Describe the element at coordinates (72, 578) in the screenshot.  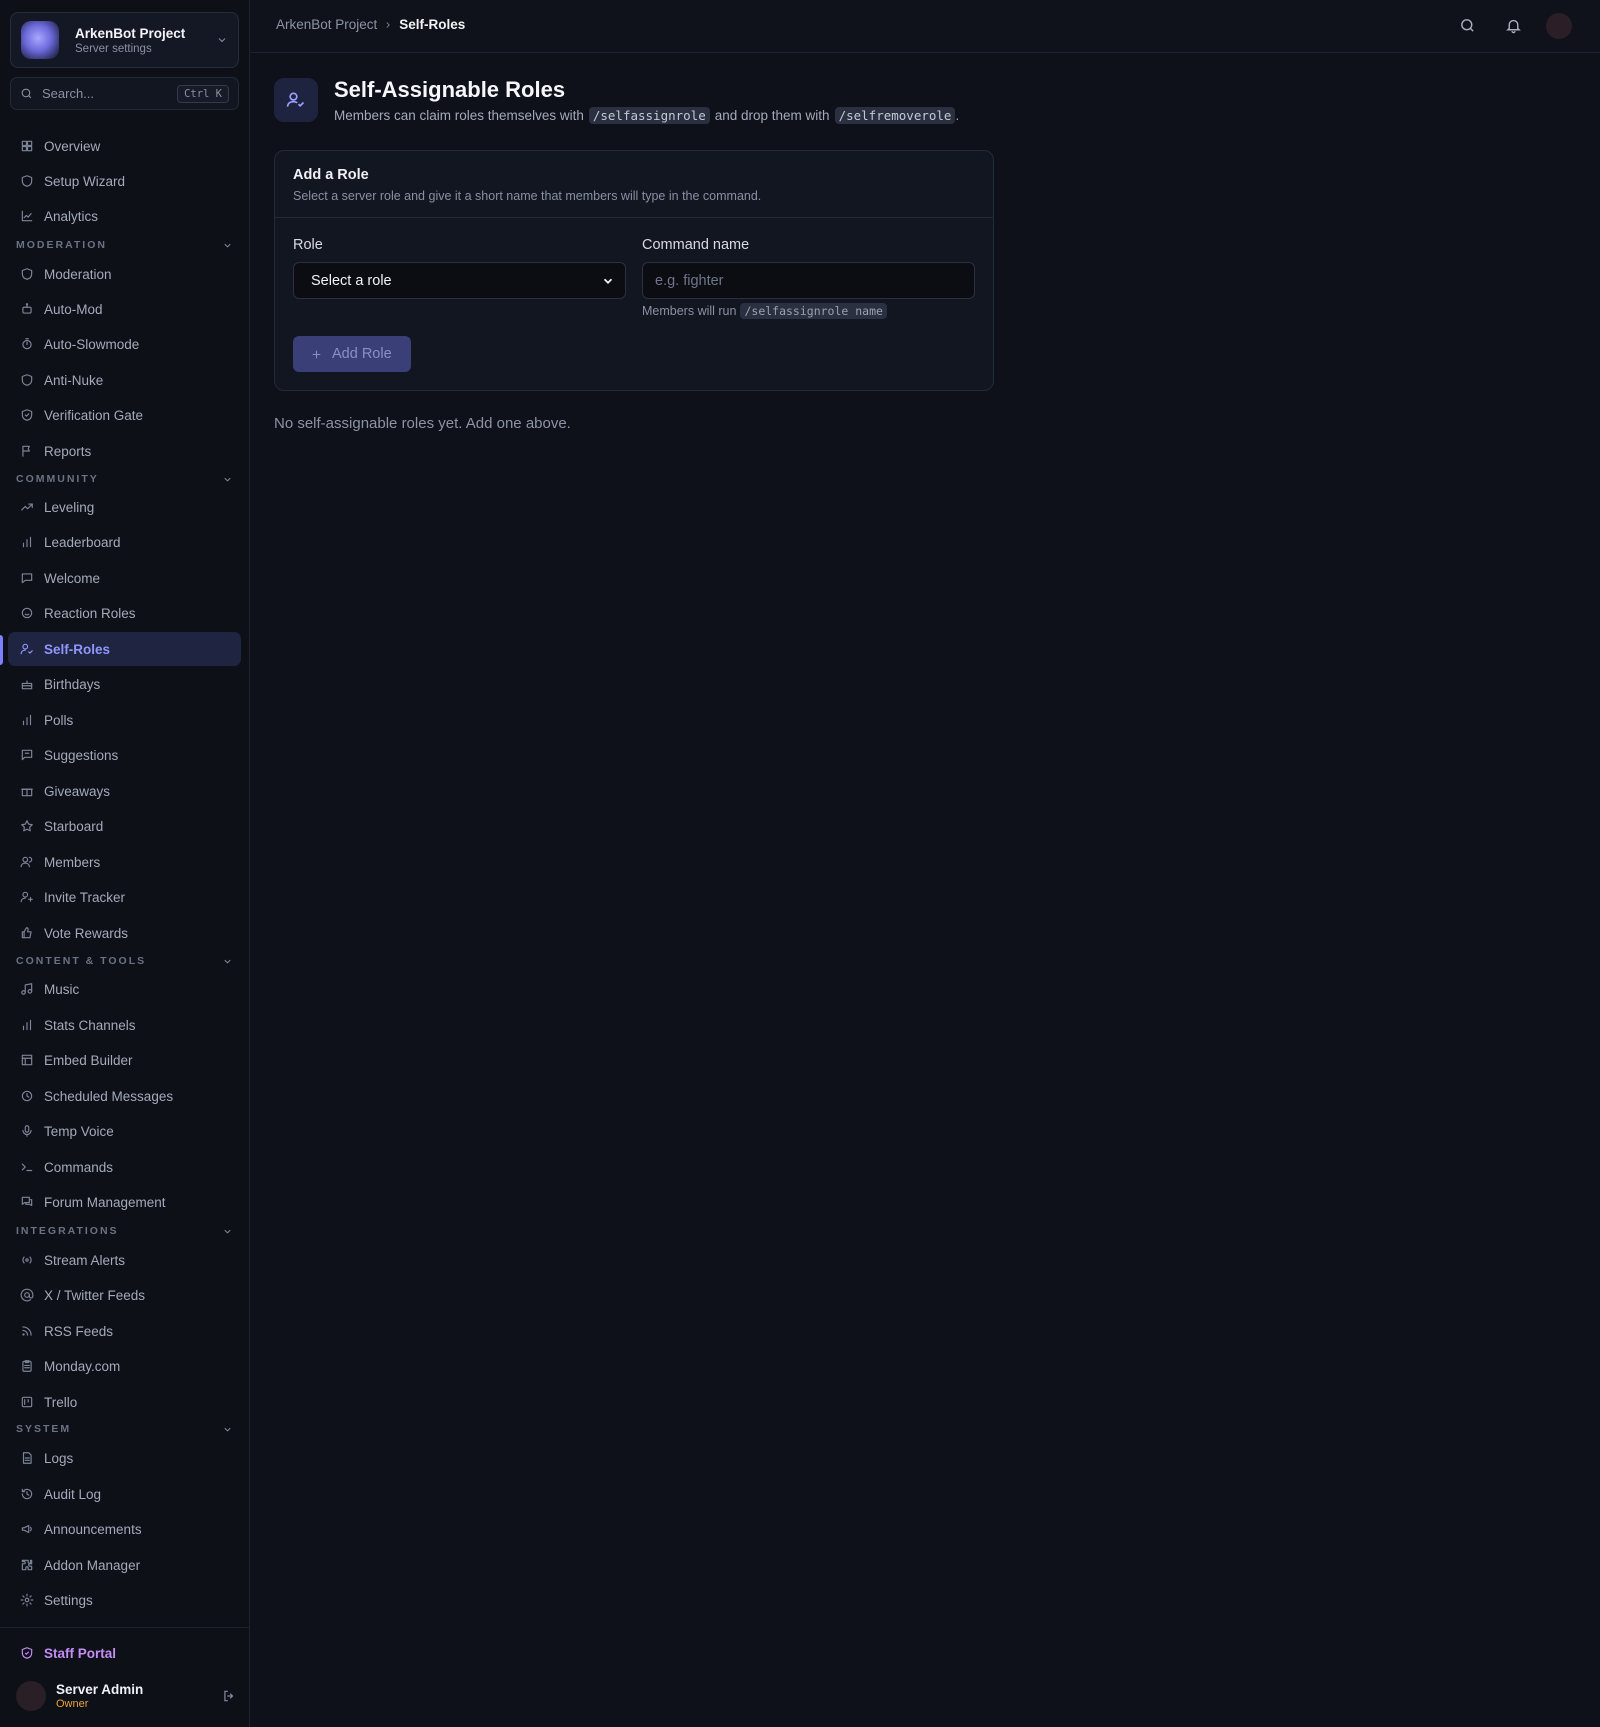
I see `sidebar-item-label: Welcome` at that location.